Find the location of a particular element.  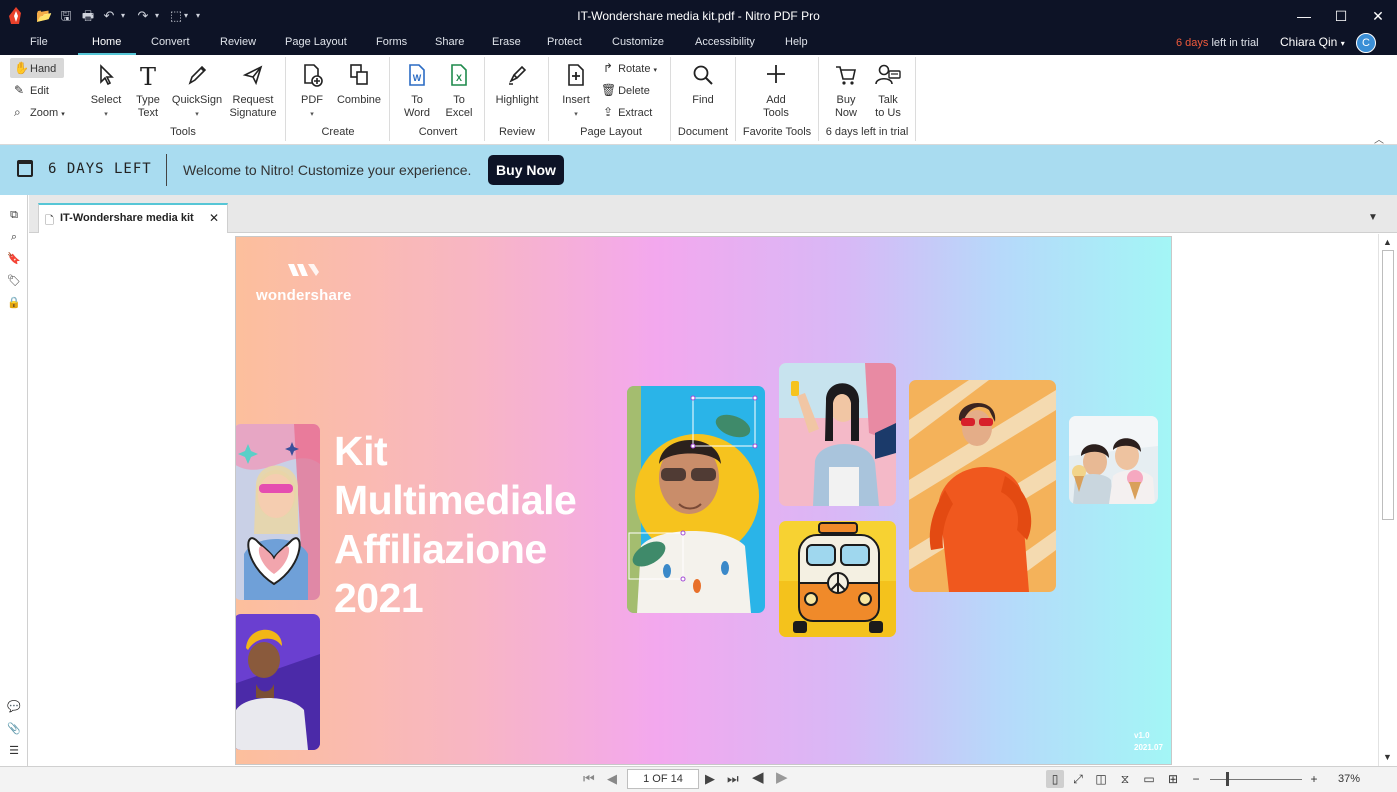

single-page-view-icon: ▯ is located at coordinates (1055, 779).